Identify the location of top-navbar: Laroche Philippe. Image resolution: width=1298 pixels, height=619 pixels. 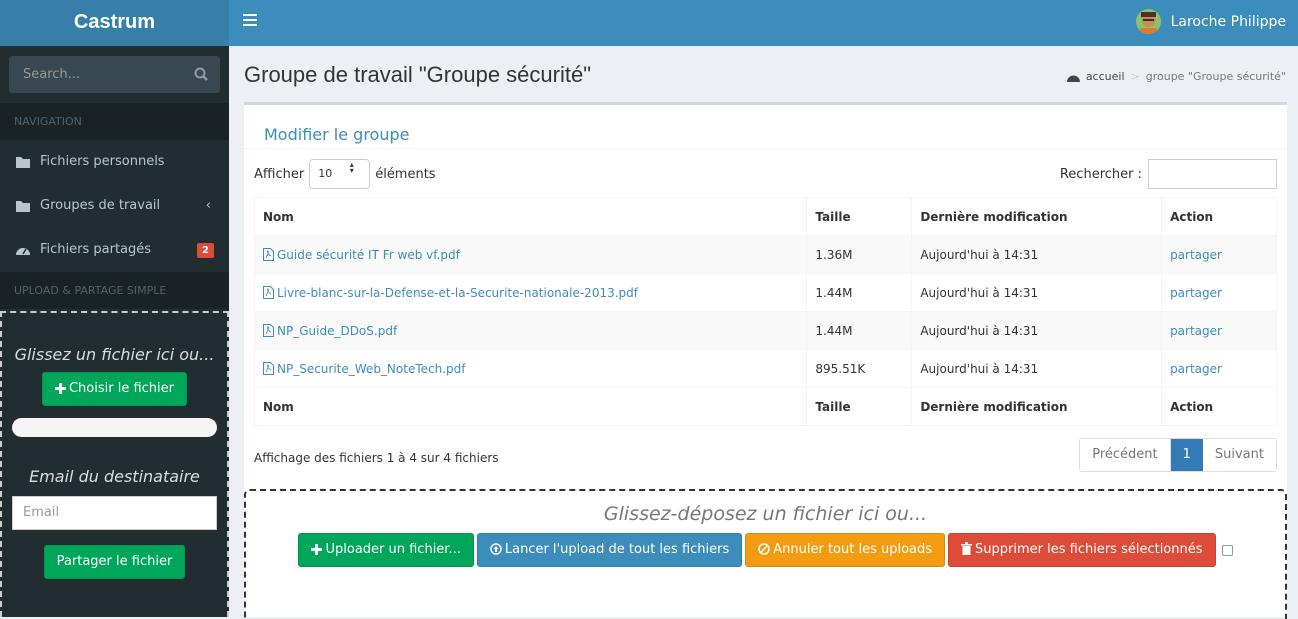
(763, 23).